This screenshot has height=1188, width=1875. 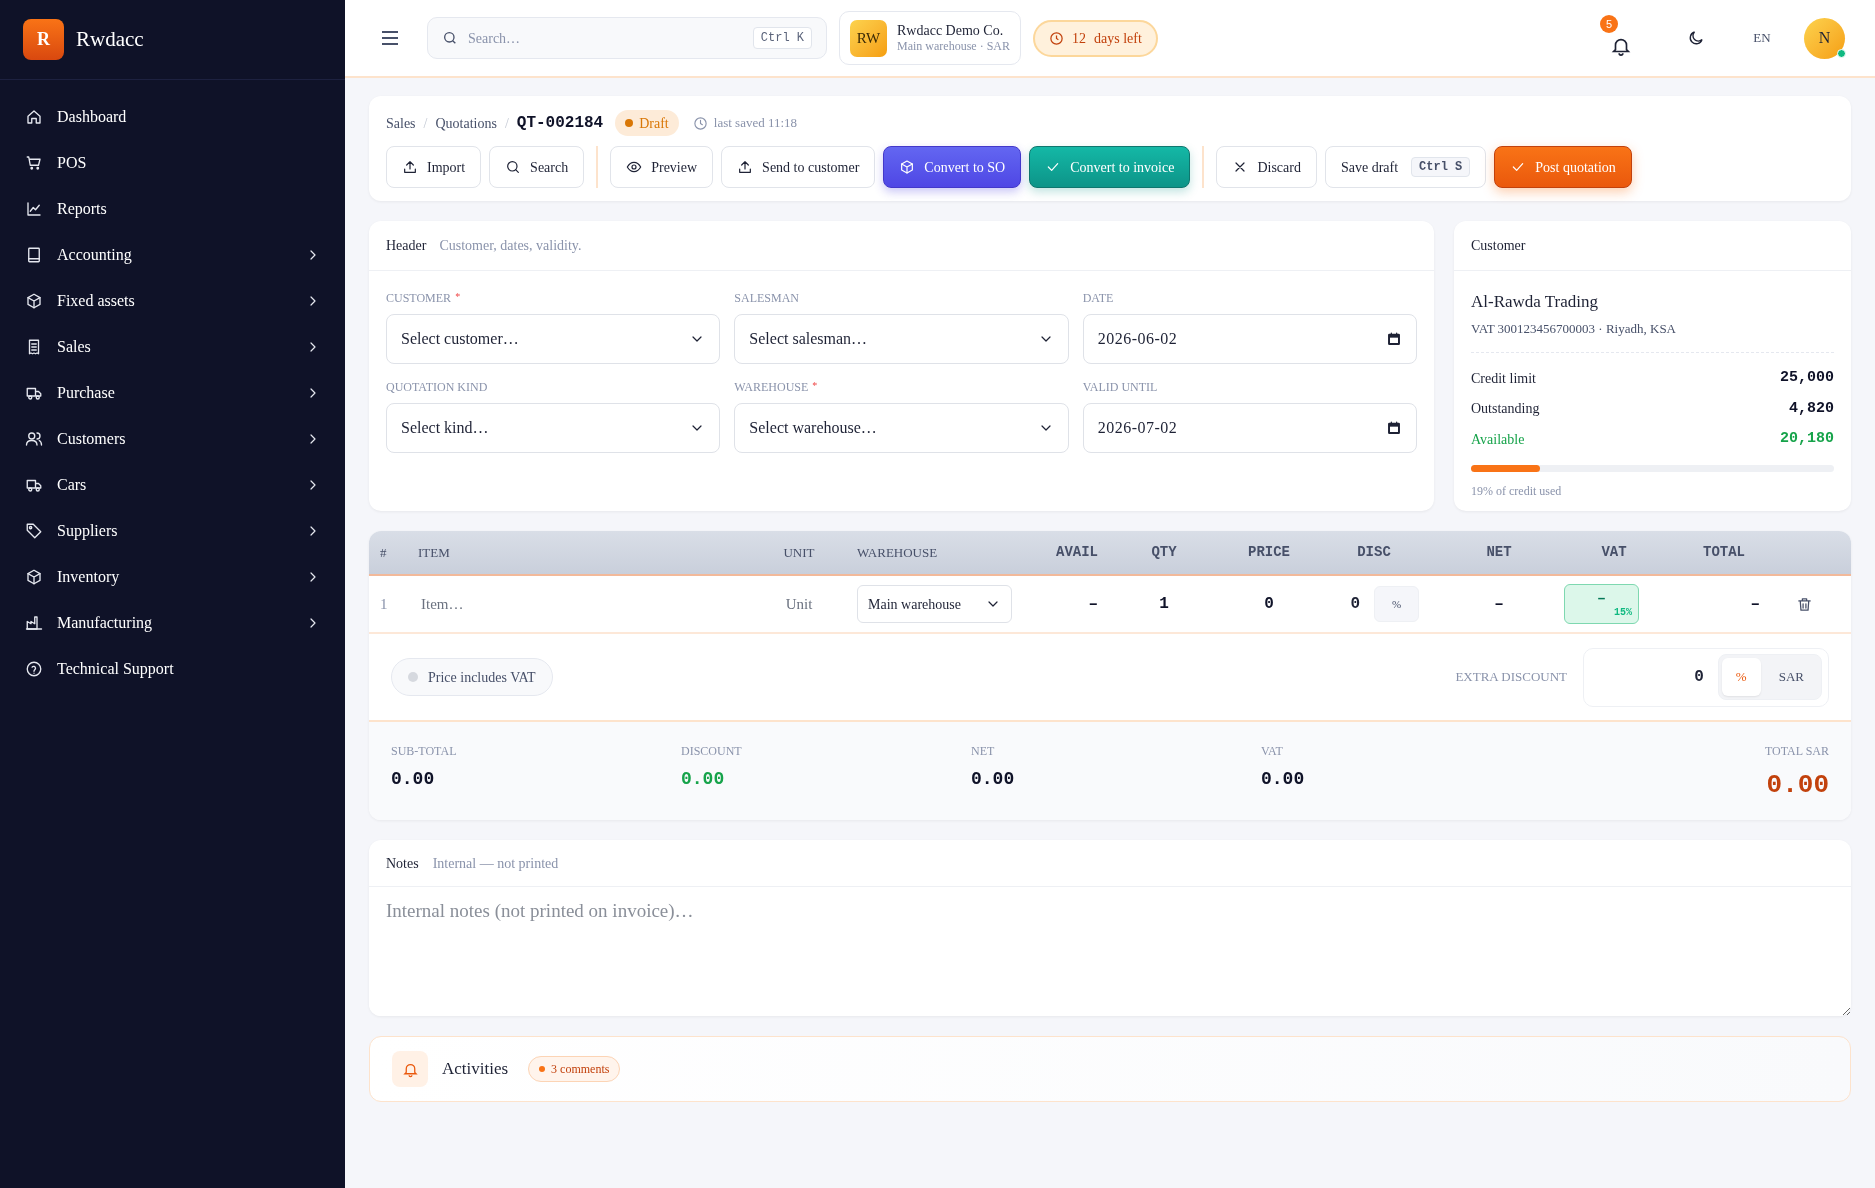 I want to click on breadcrumb-link: Quotations, so click(x=466, y=123).